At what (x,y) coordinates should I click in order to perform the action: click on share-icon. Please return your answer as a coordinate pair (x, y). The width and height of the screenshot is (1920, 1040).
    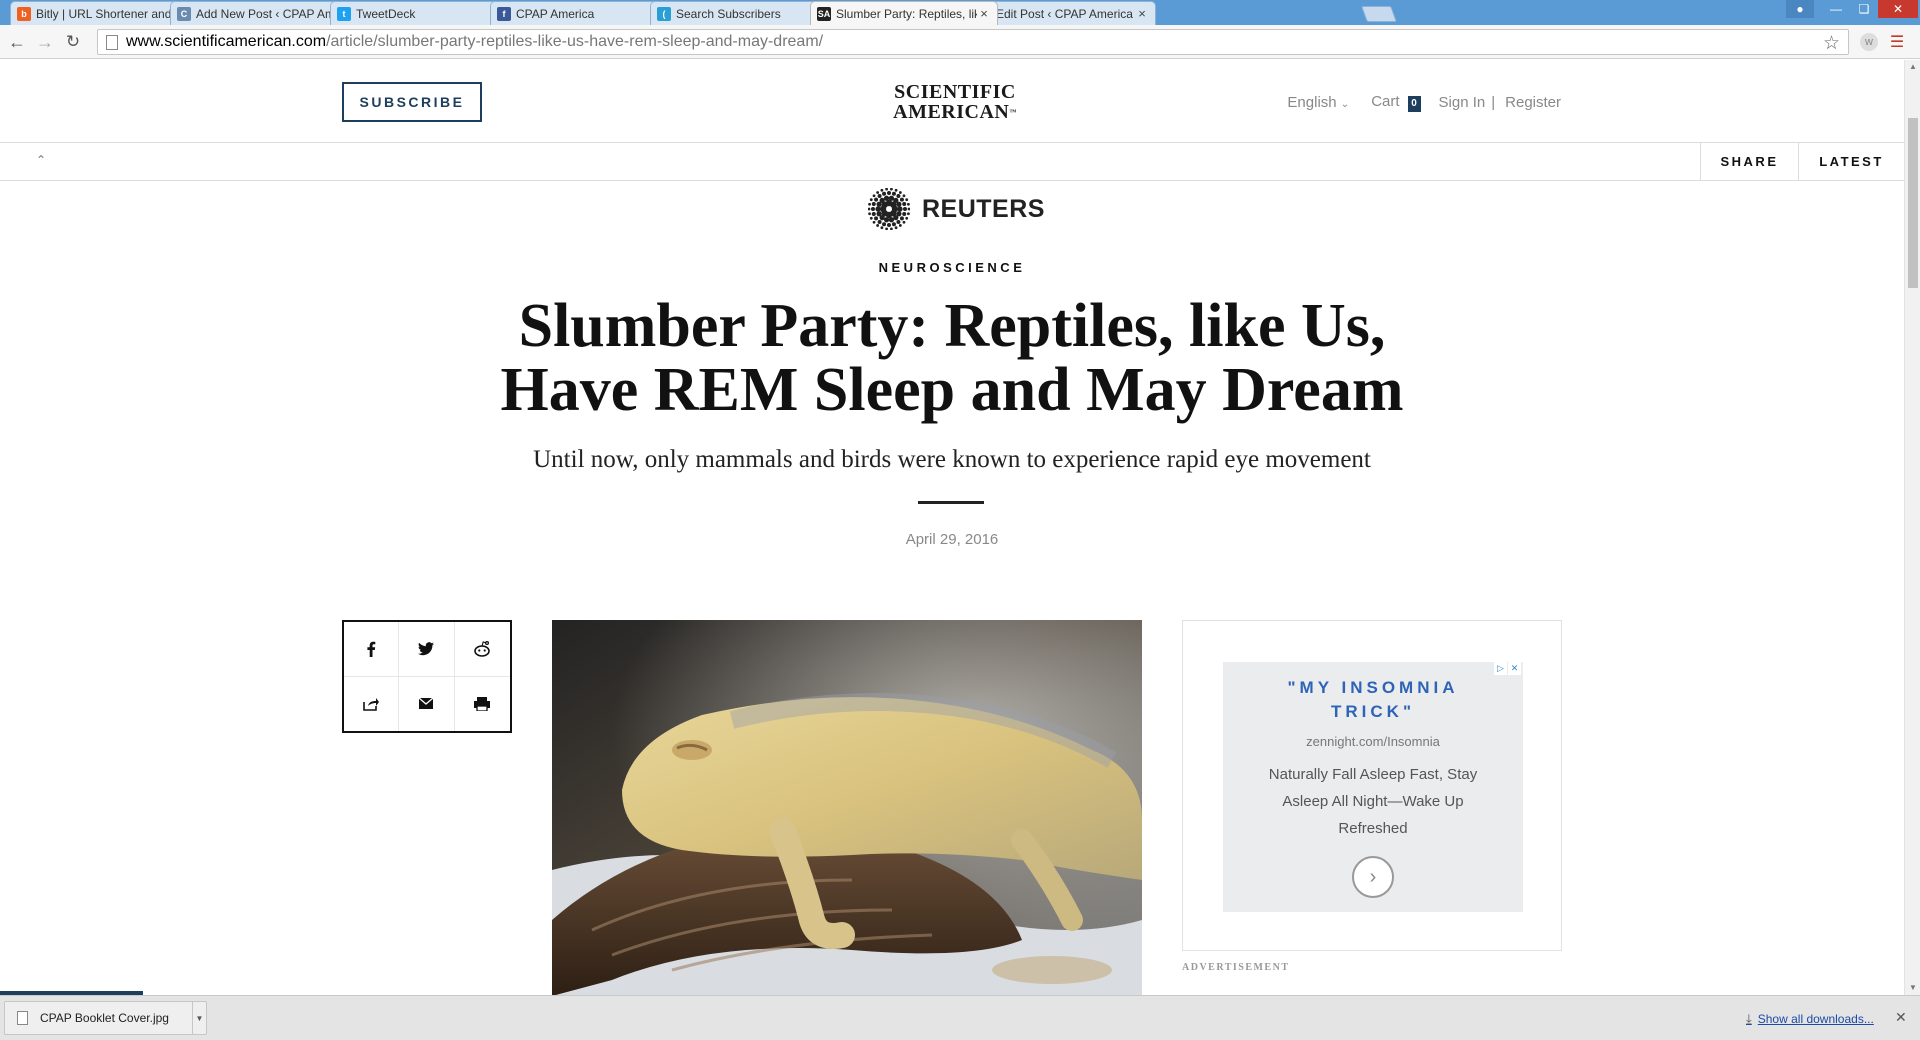
    Looking at the image, I should click on (372, 703).